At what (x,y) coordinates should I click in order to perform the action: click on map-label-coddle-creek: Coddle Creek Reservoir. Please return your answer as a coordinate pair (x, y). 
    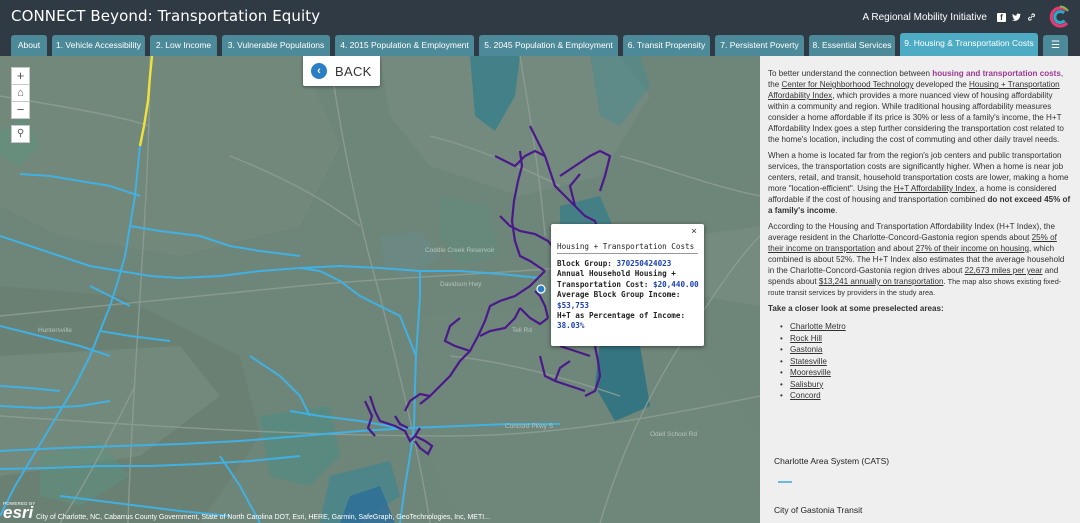
    Looking at the image, I should click on (460, 250).